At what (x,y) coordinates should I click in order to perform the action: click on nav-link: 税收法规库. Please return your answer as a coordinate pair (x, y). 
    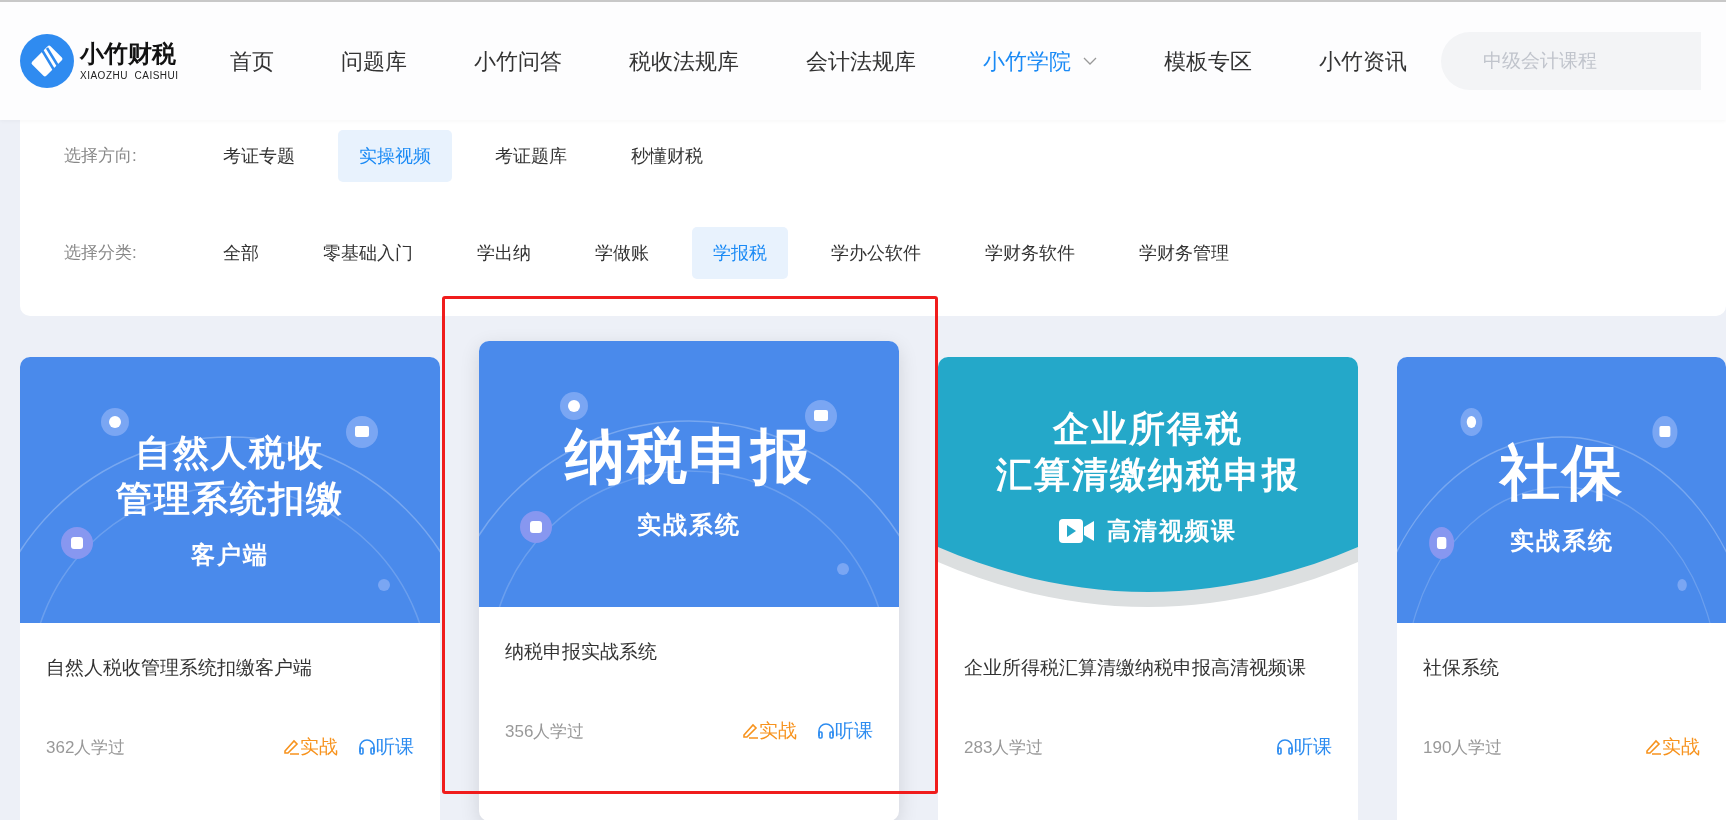
    Looking at the image, I should click on (684, 61).